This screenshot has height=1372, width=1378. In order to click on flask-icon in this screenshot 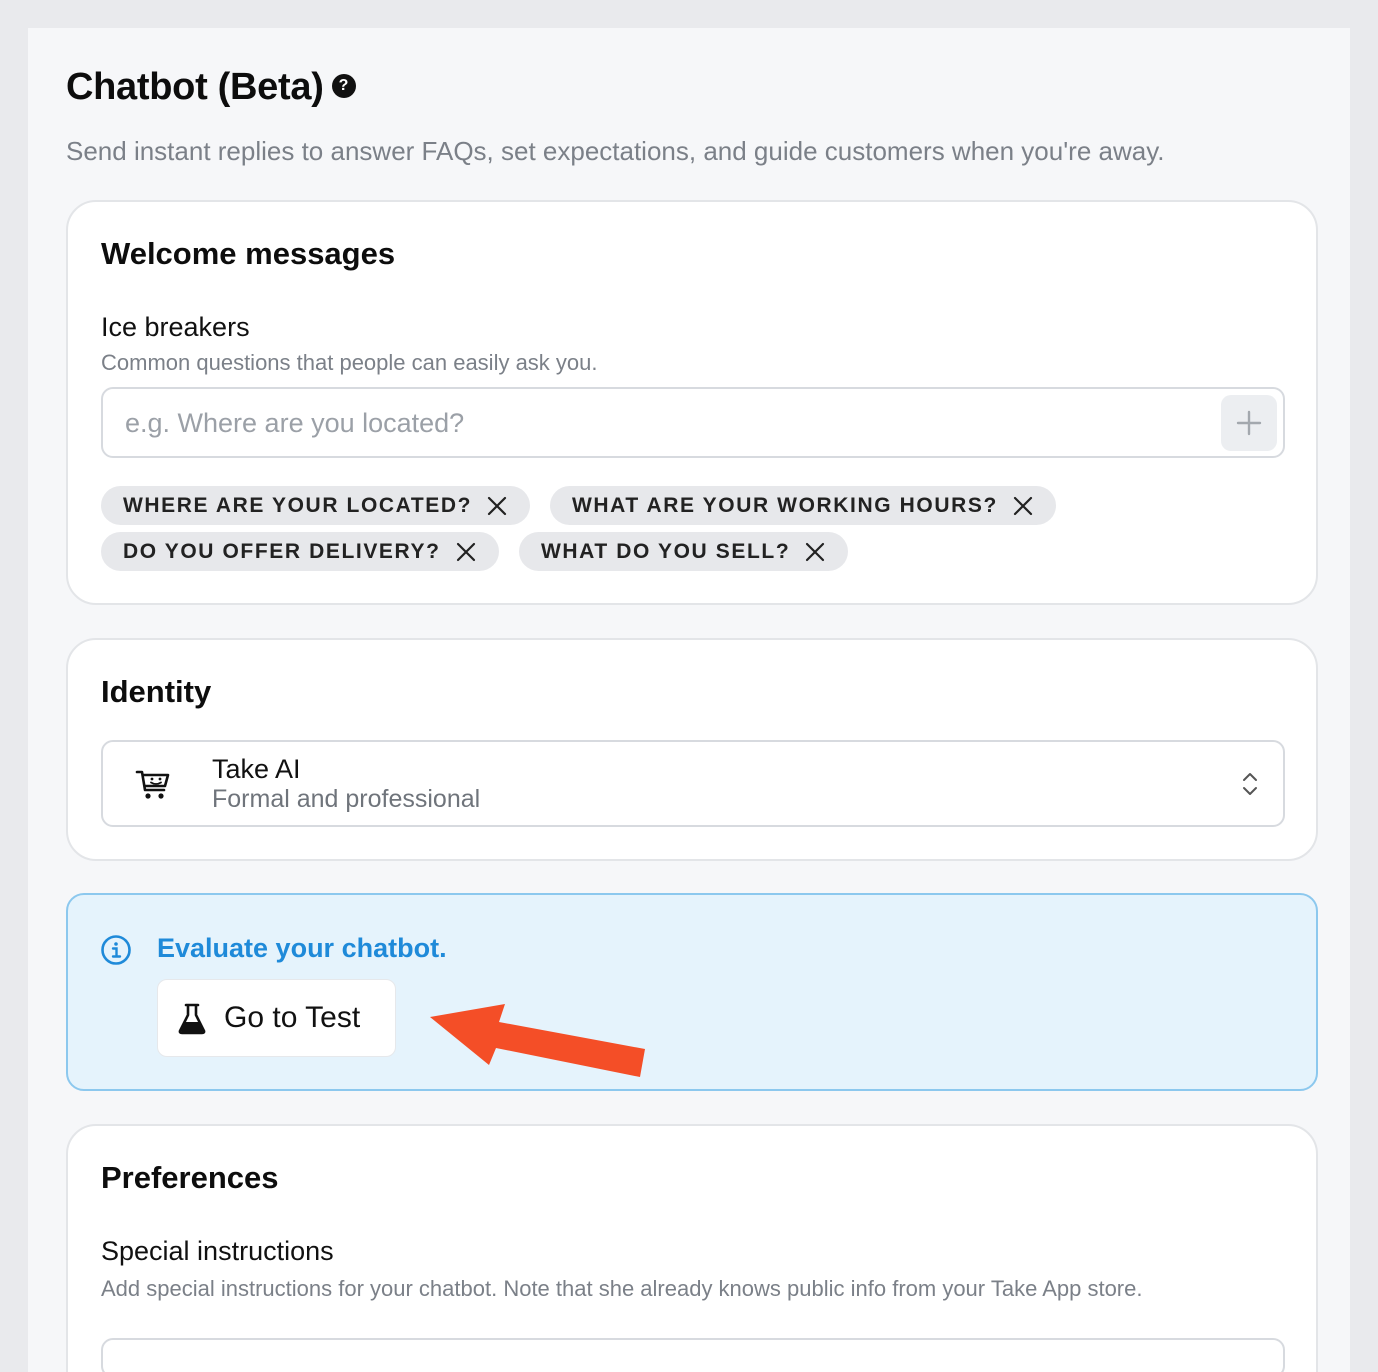, I will do `click(192, 1019)`.